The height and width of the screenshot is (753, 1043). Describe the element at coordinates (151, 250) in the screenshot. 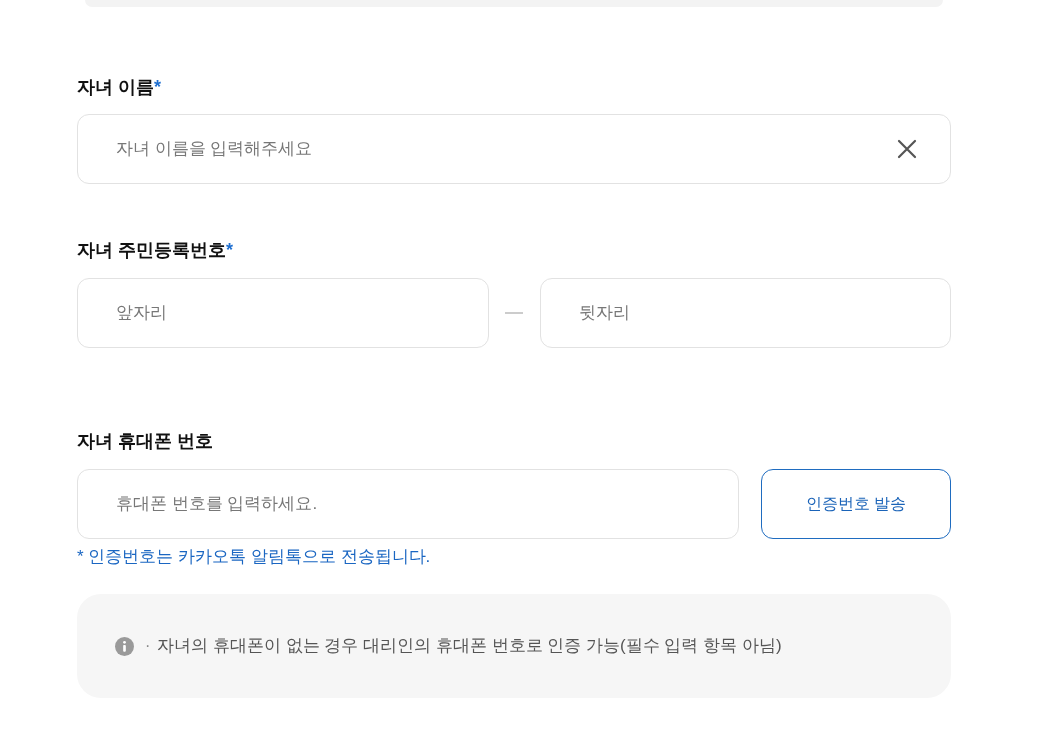

I see `field-label: 자녀 주민등록번호` at that location.